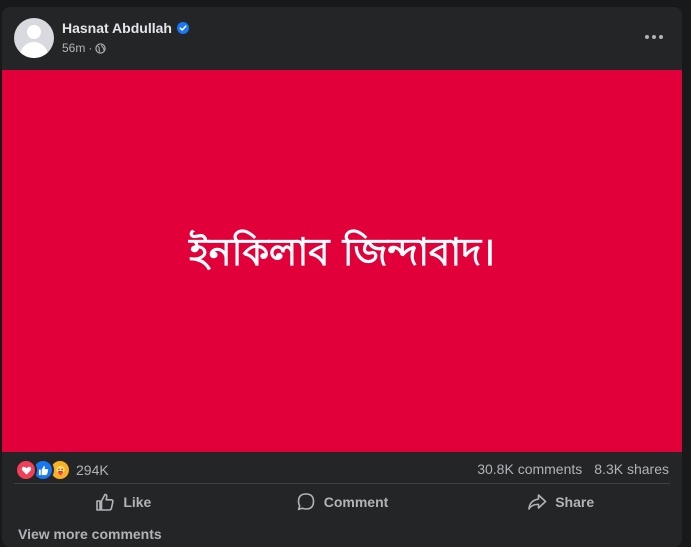 The width and height of the screenshot is (691, 547). Describe the element at coordinates (92, 470) in the screenshot. I see `reaction-count: 294K` at that location.